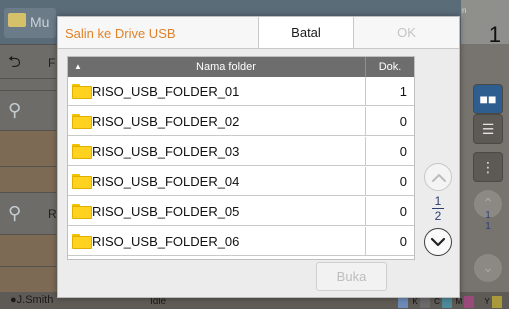 This screenshot has width=509, height=309. I want to click on chevron-up-icon, so click(439, 178).